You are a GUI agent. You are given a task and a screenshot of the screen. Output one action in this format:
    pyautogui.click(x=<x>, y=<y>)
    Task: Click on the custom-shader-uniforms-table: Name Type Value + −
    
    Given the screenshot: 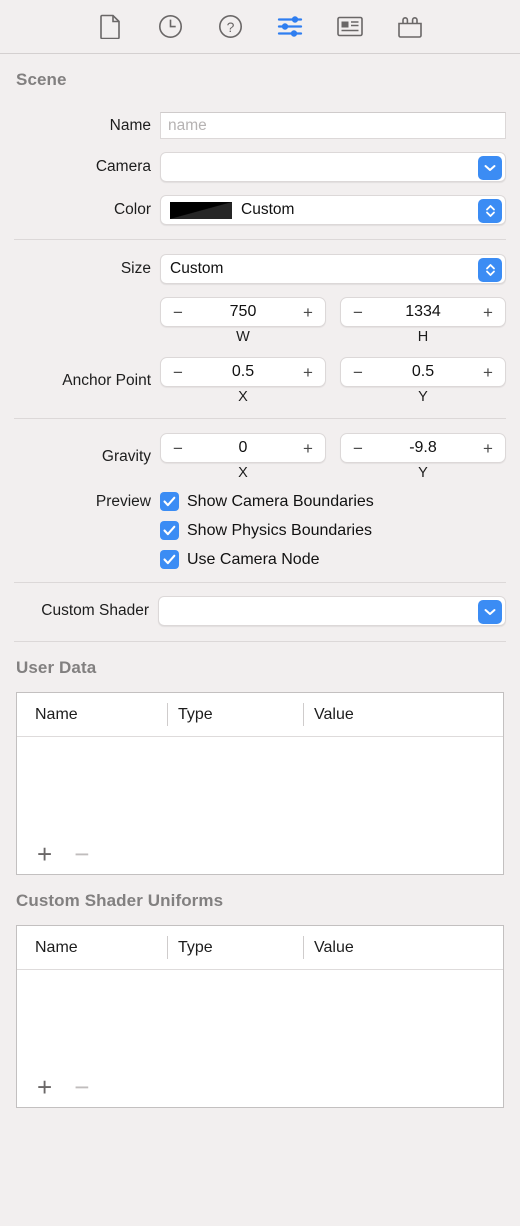 What is the action you would take?
    pyautogui.click(x=260, y=1016)
    